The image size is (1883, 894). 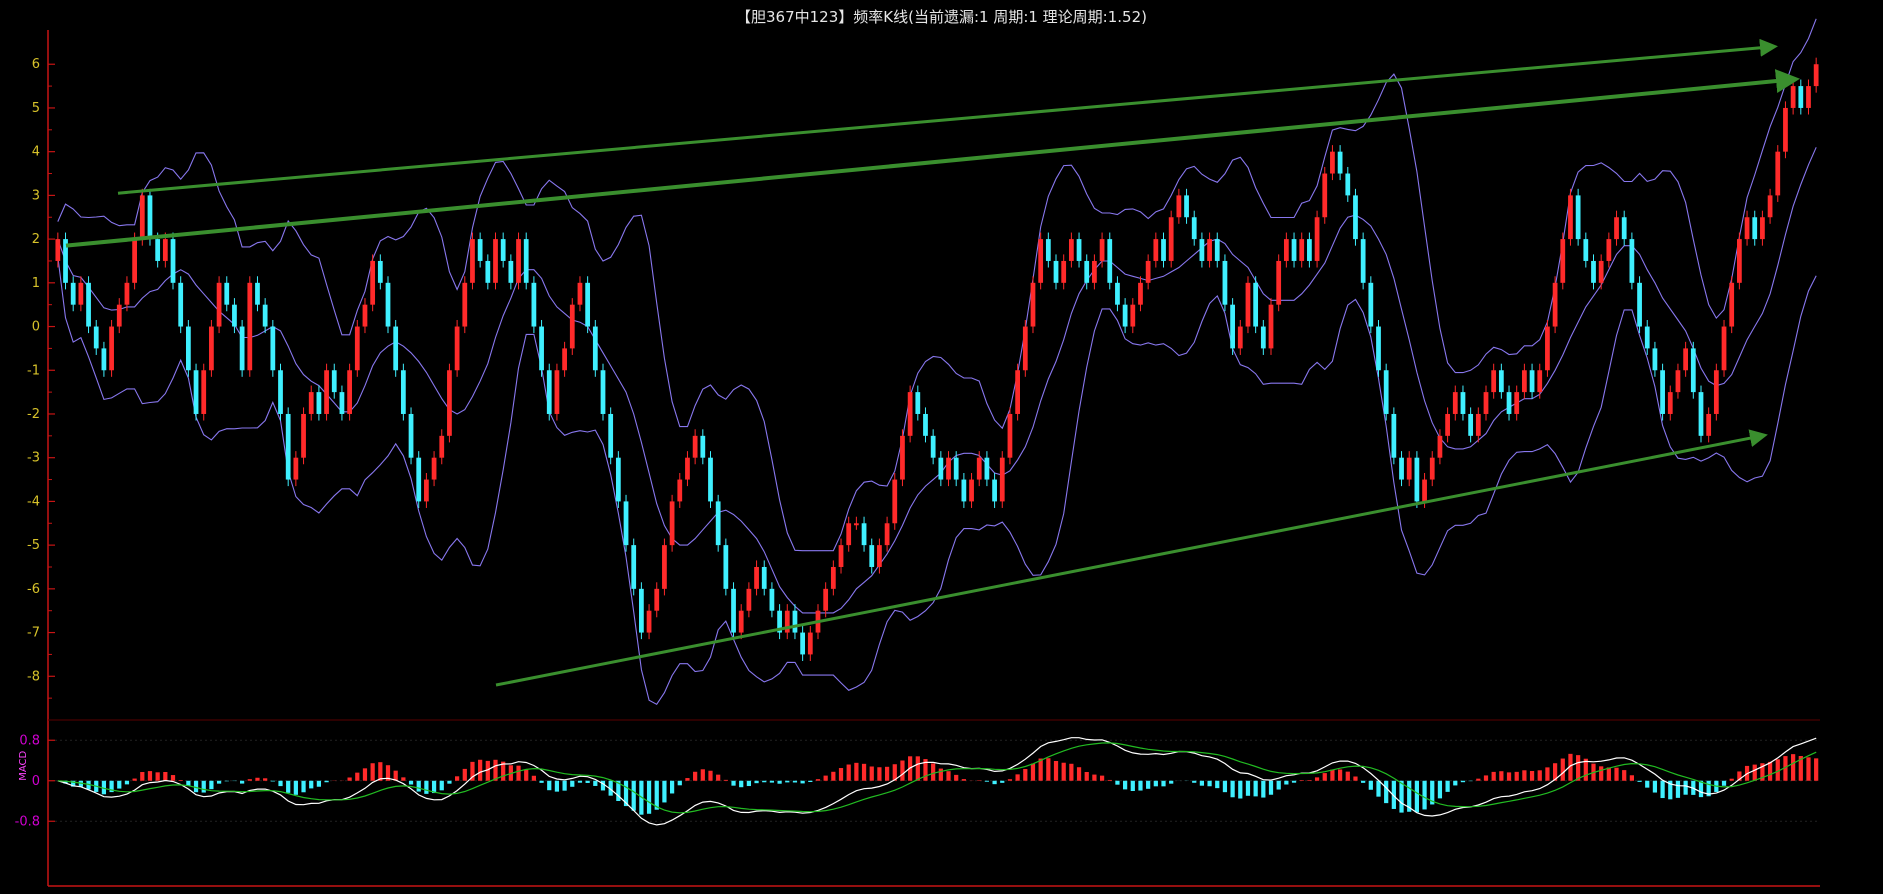 I want to click on macd-dif-line, so click(x=937, y=781).